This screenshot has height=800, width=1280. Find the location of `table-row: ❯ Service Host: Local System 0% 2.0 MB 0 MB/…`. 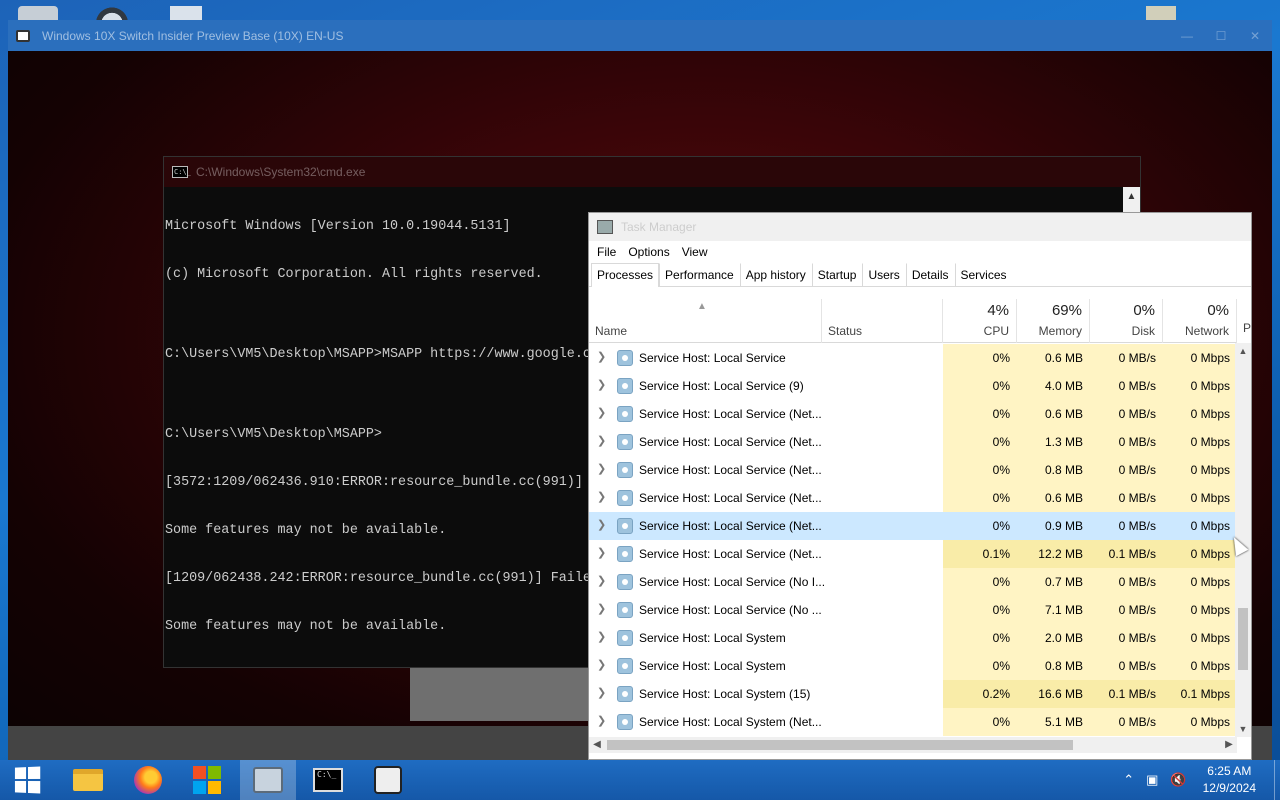

table-row: ❯ Service Host: Local System 0% 2.0 MB 0 MB/… is located at coordinates (913, 638).